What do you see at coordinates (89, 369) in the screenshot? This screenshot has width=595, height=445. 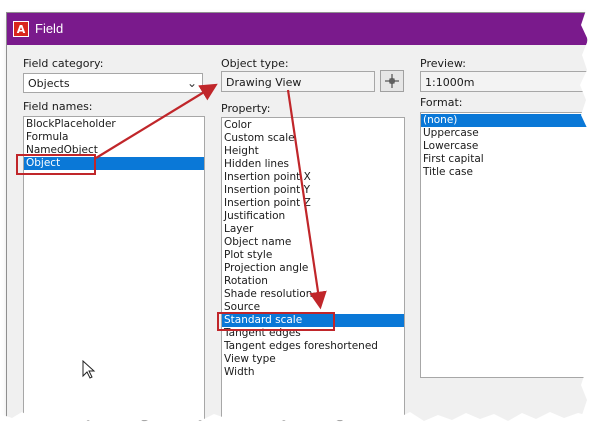 I see `mouse-pointer-icon` at bounding box center [89, 369].